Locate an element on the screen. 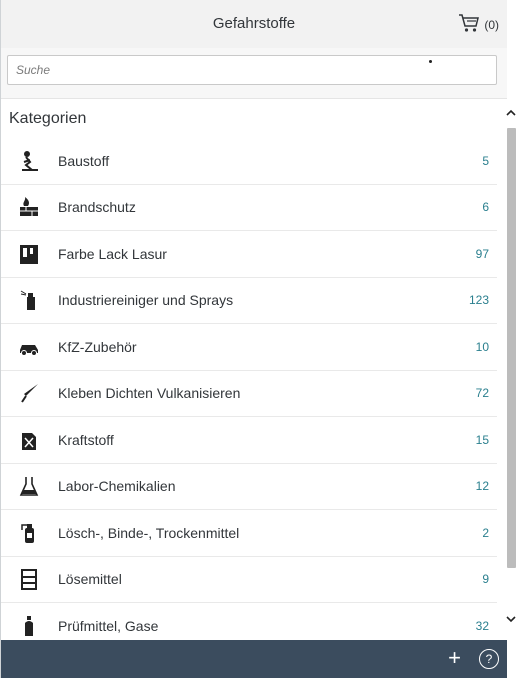 Image resolution: width=516 pixels, height=678 pixels. section-title: Kategorien is located at coordinates (48, 118).